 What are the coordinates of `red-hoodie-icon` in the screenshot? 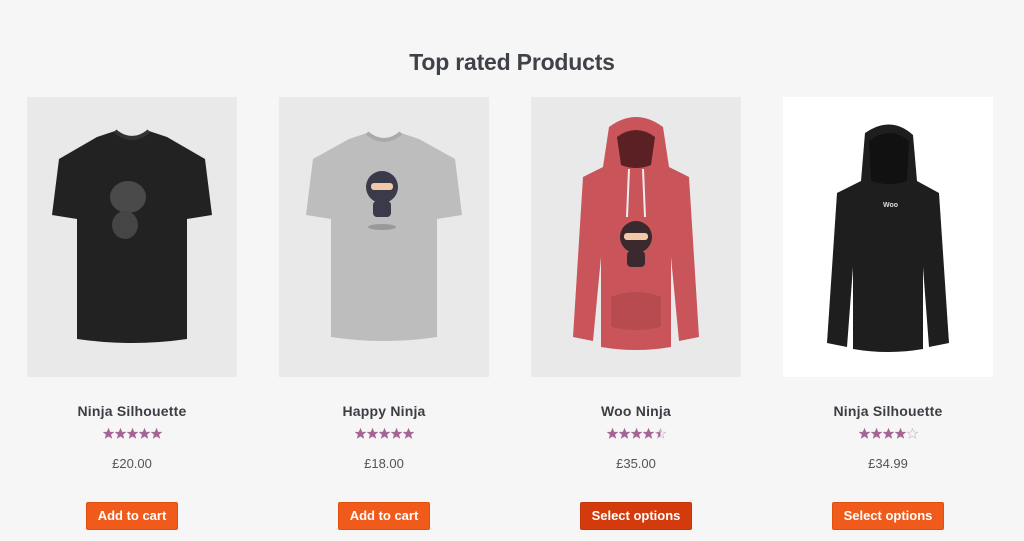 It's located at (636, 233).